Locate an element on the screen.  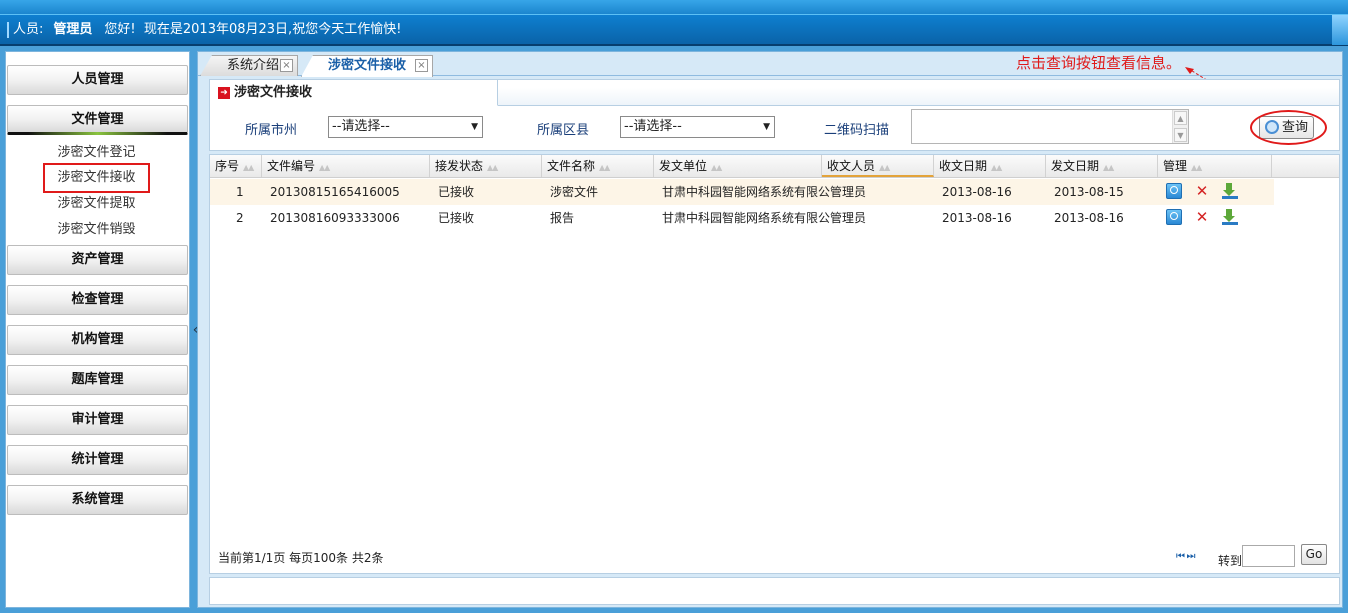
cell-send-date: 2013-08-15 is located at coordinates (1089, 192).